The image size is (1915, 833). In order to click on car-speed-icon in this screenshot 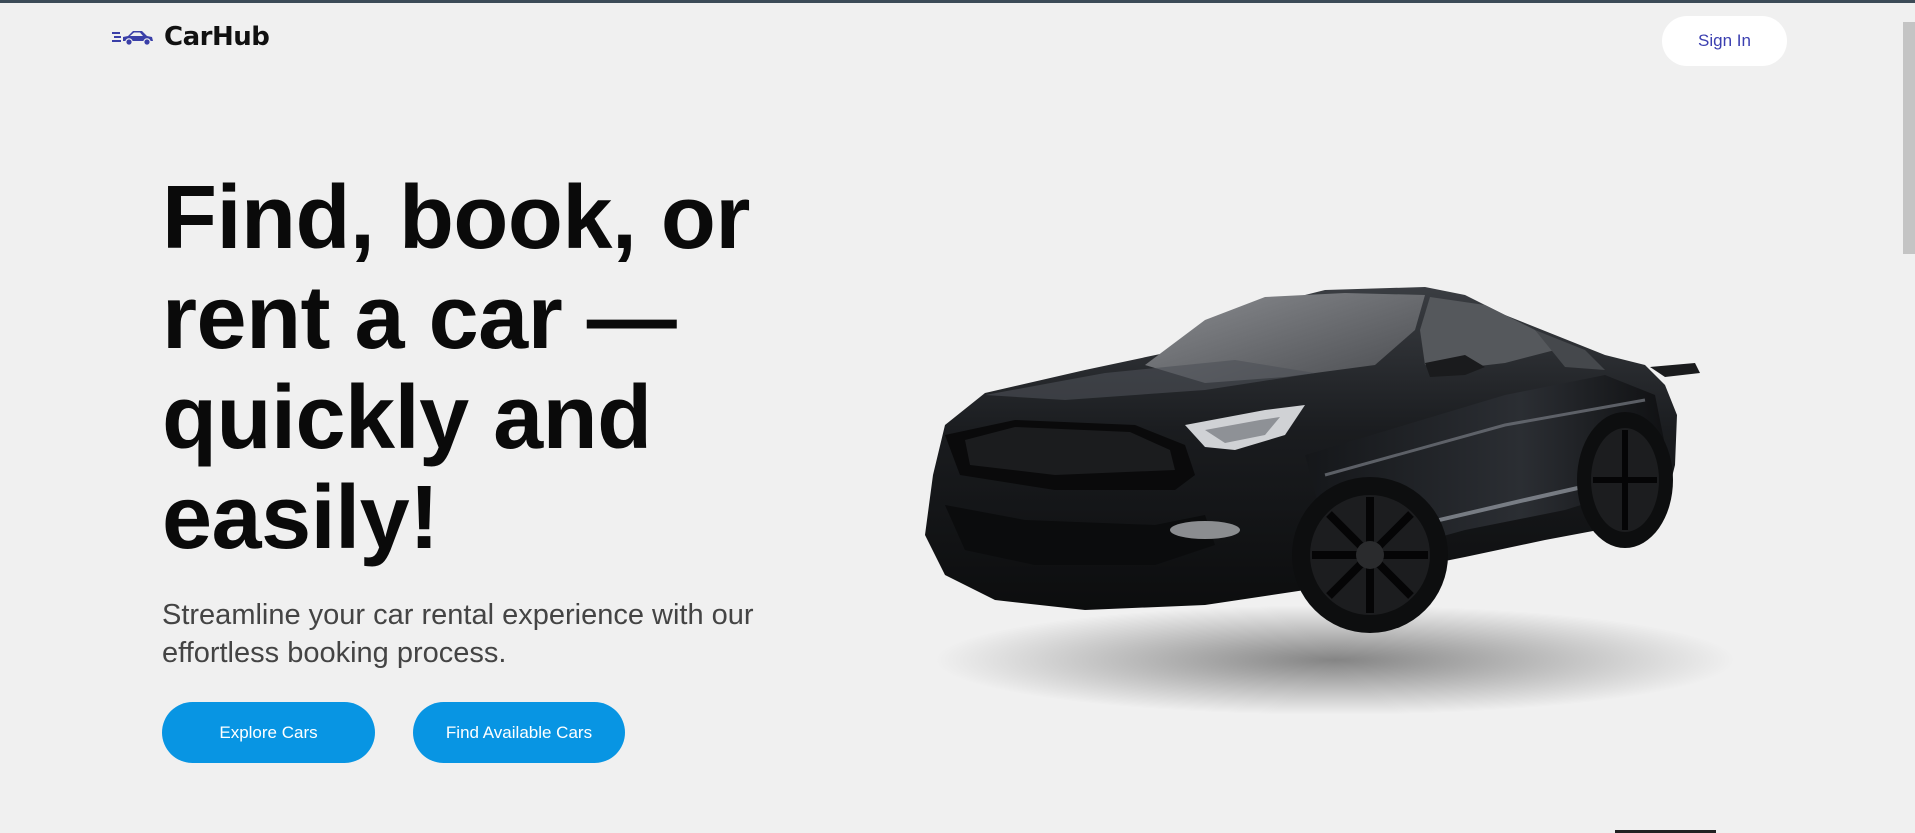, I will do `click(132, 38)`.